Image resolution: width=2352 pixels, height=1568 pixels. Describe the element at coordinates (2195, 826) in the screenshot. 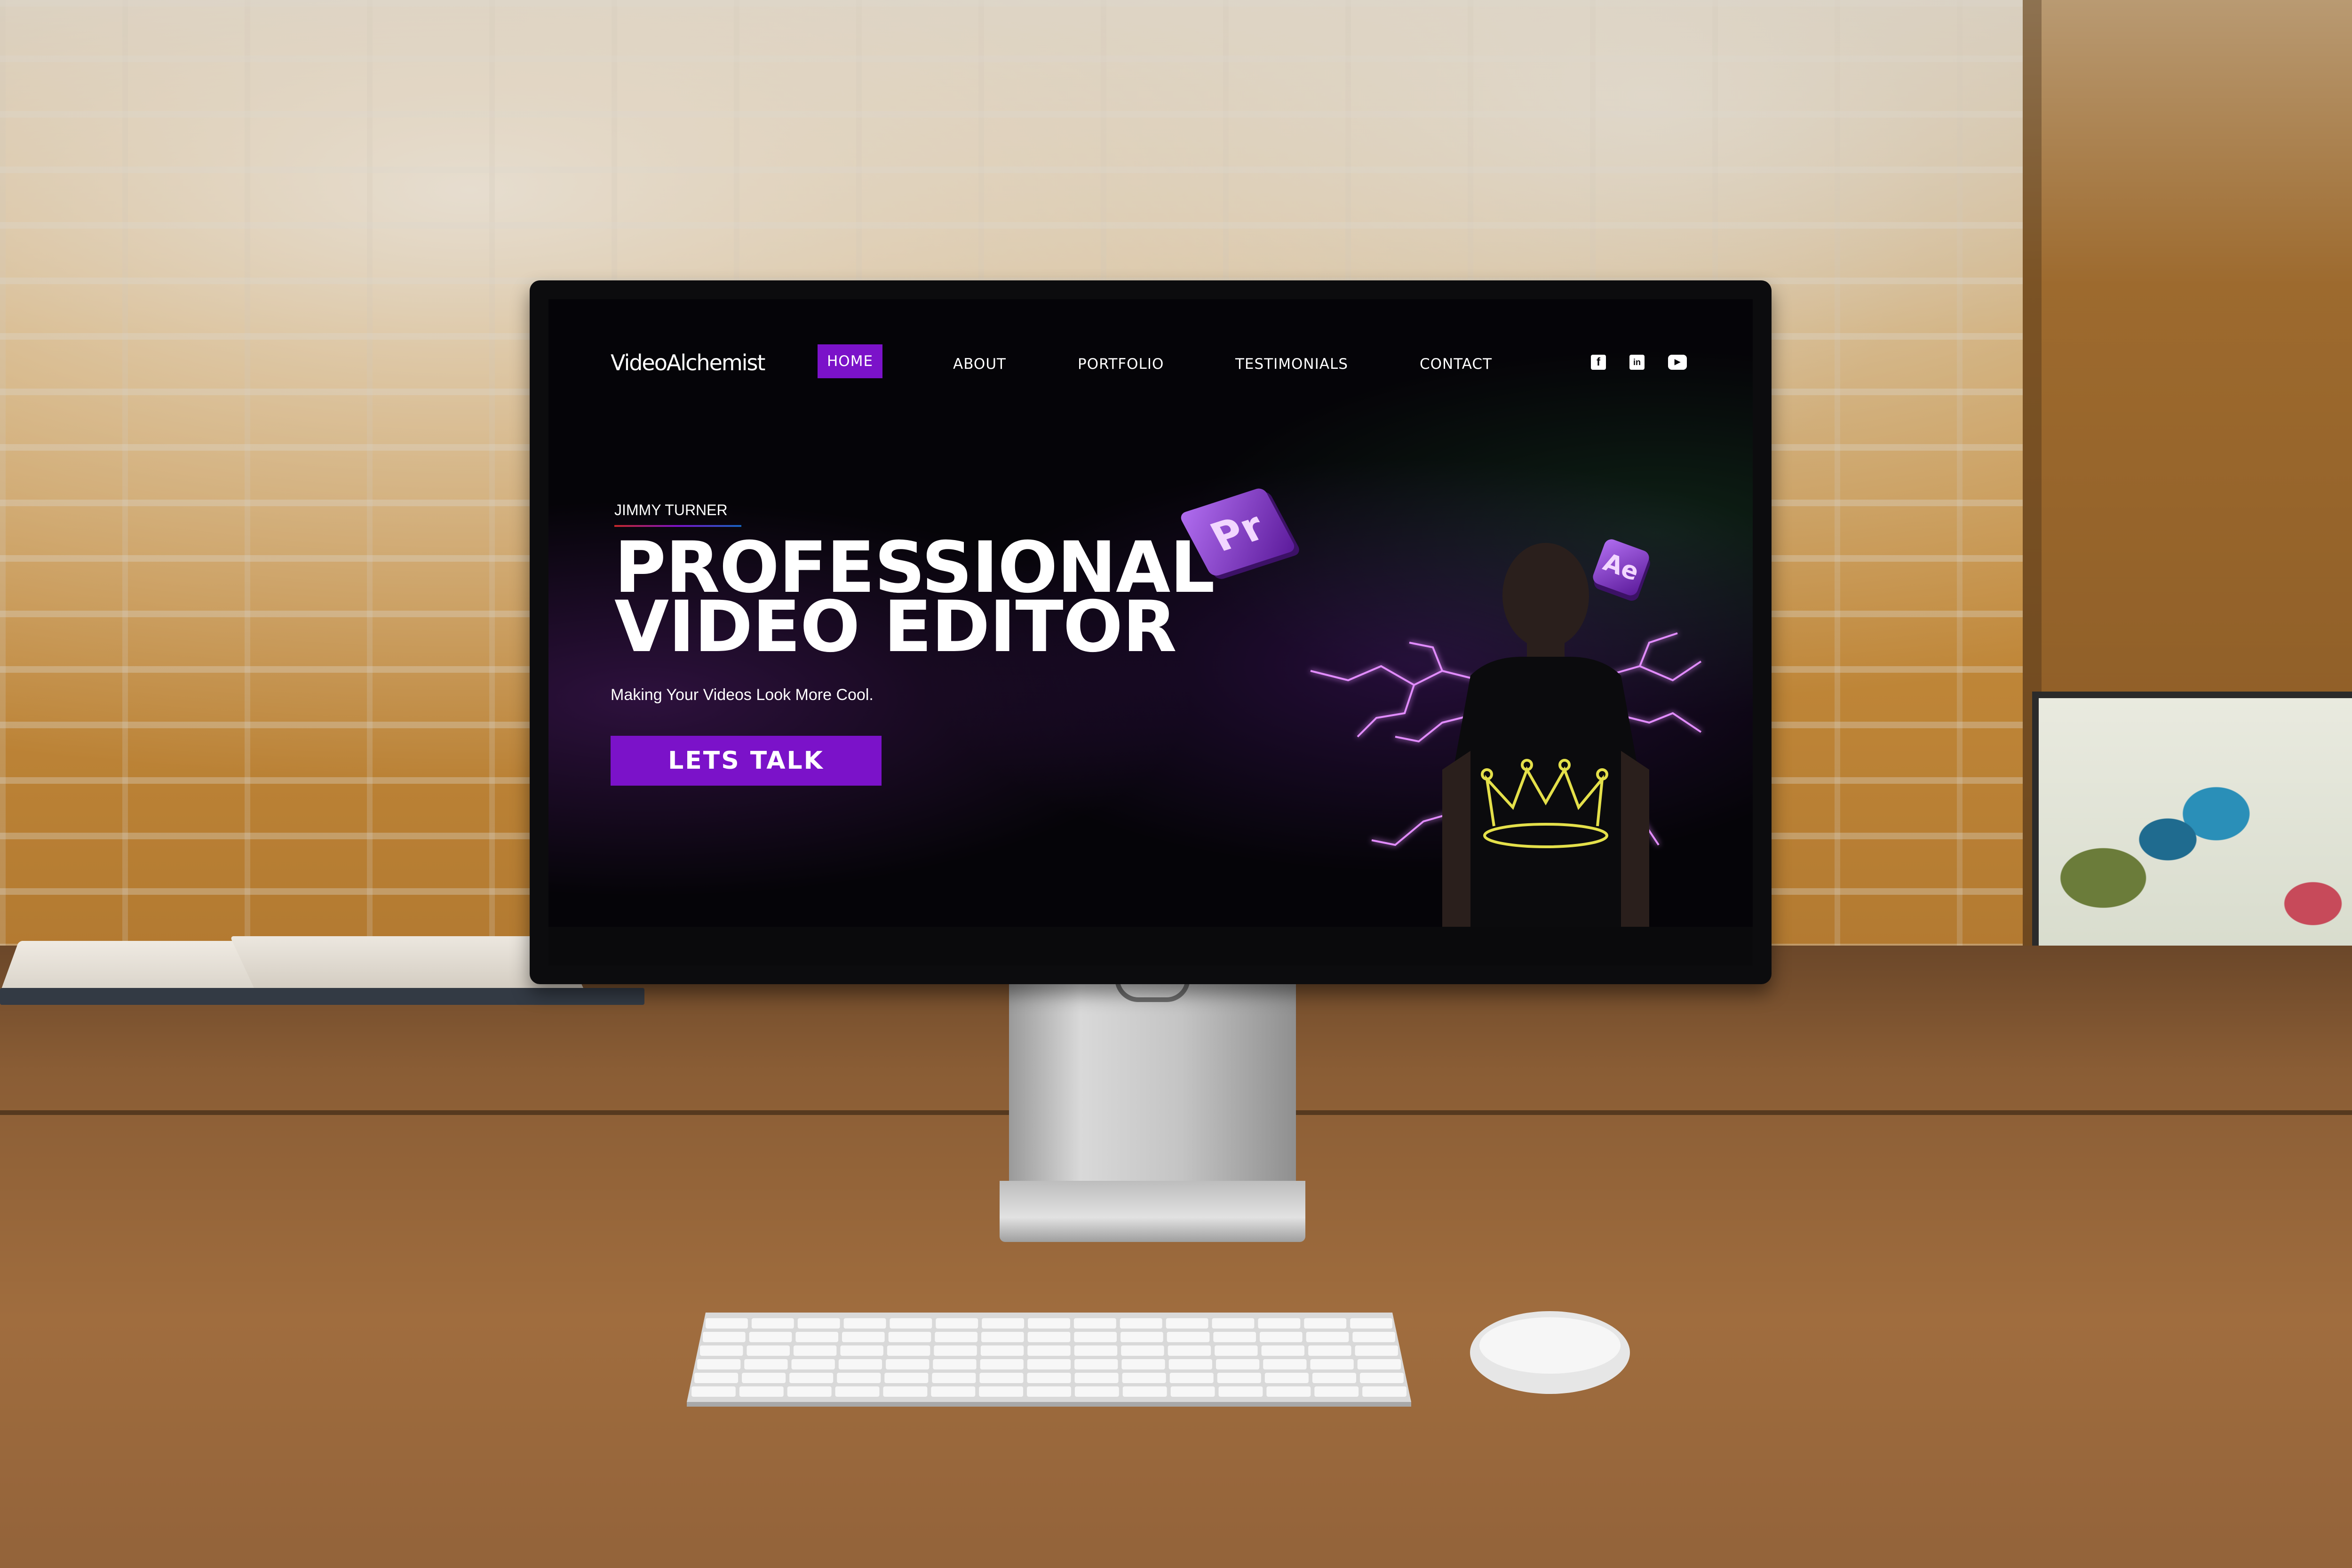

I see `bird-artwork` at that location.